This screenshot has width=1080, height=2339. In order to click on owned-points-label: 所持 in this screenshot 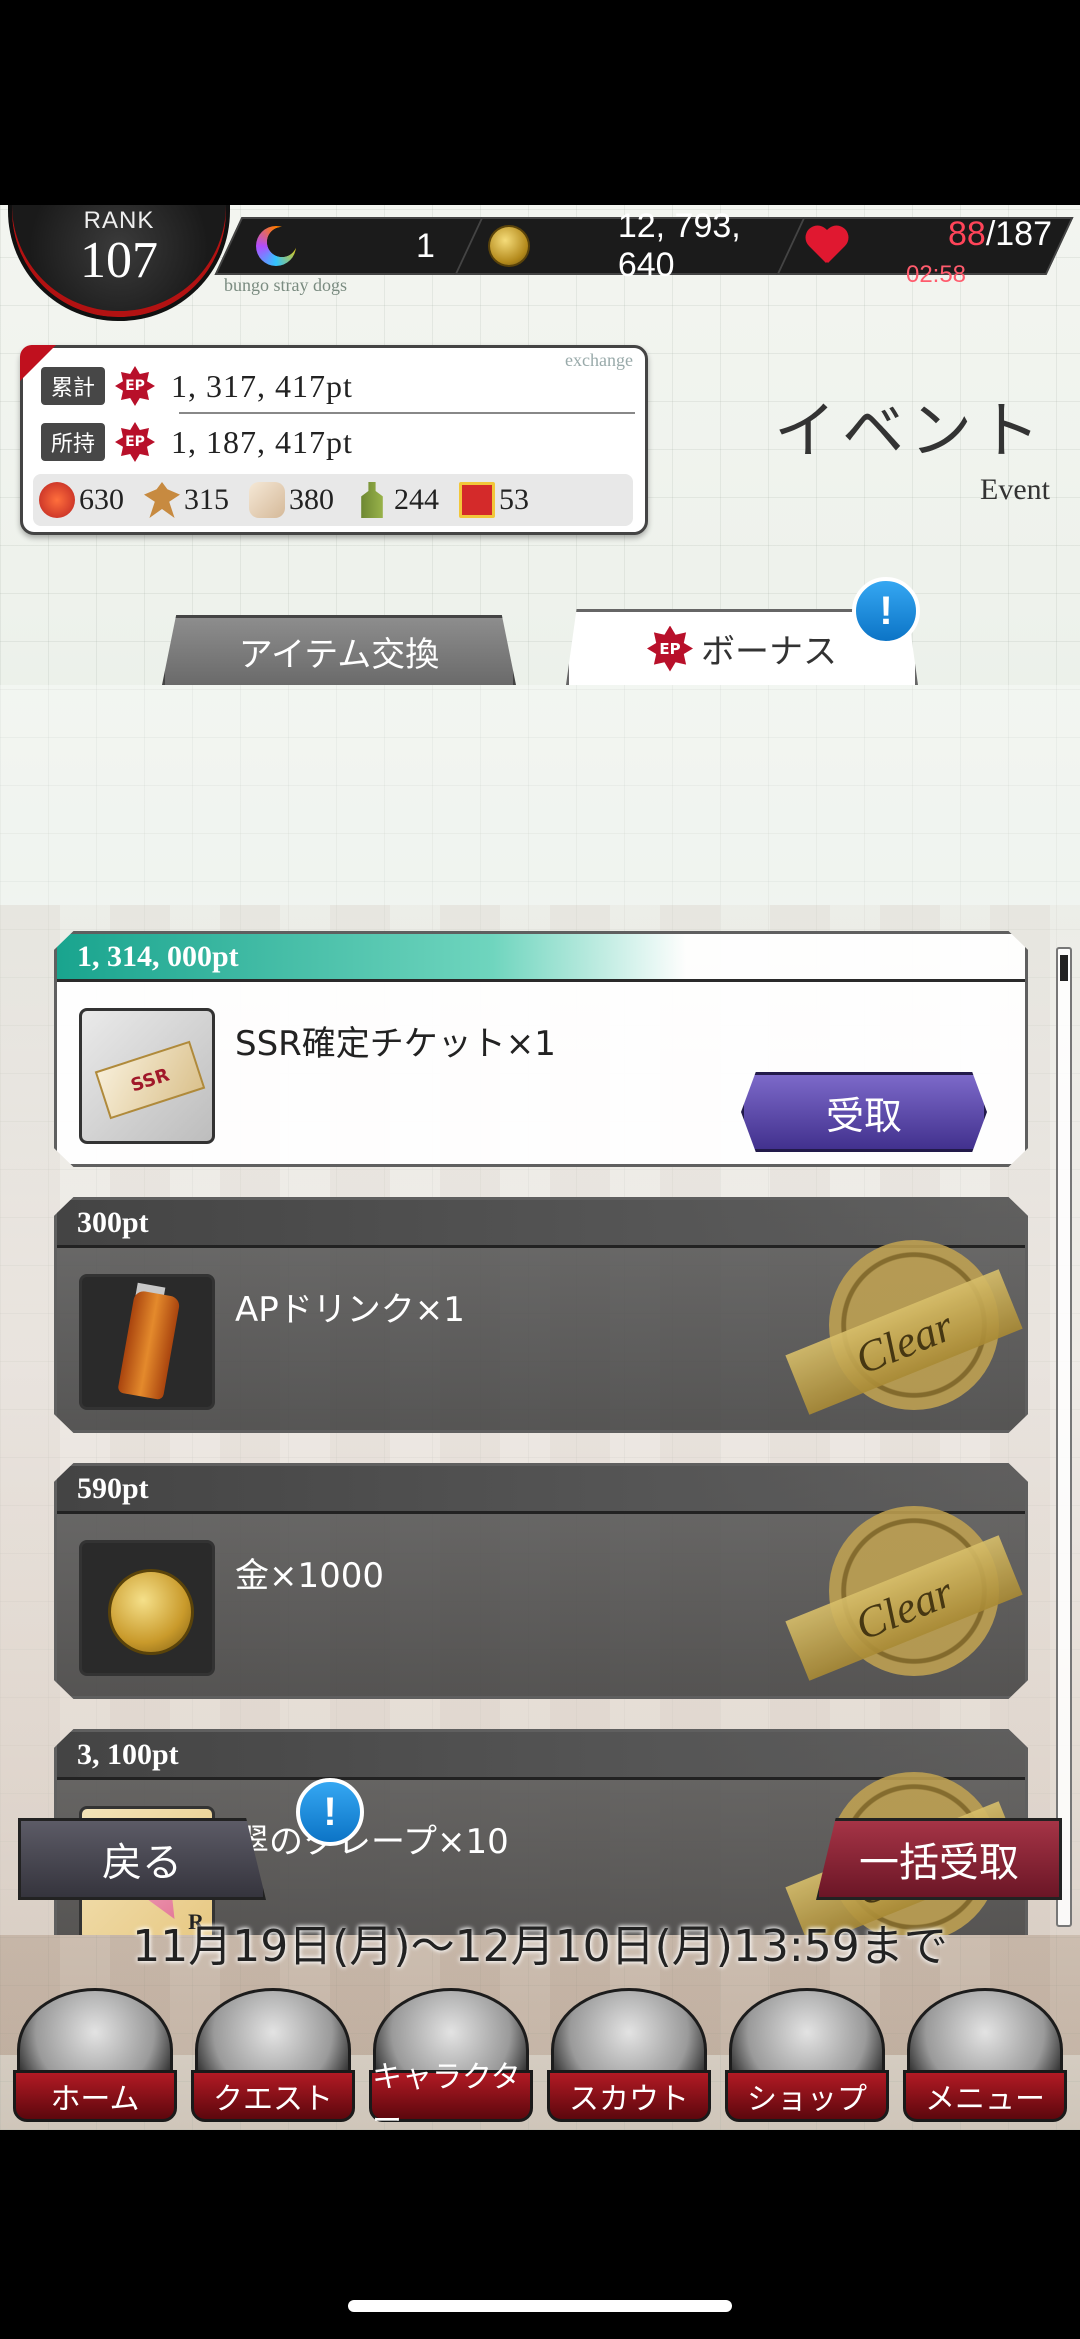, I will do `click(73, 442)`.